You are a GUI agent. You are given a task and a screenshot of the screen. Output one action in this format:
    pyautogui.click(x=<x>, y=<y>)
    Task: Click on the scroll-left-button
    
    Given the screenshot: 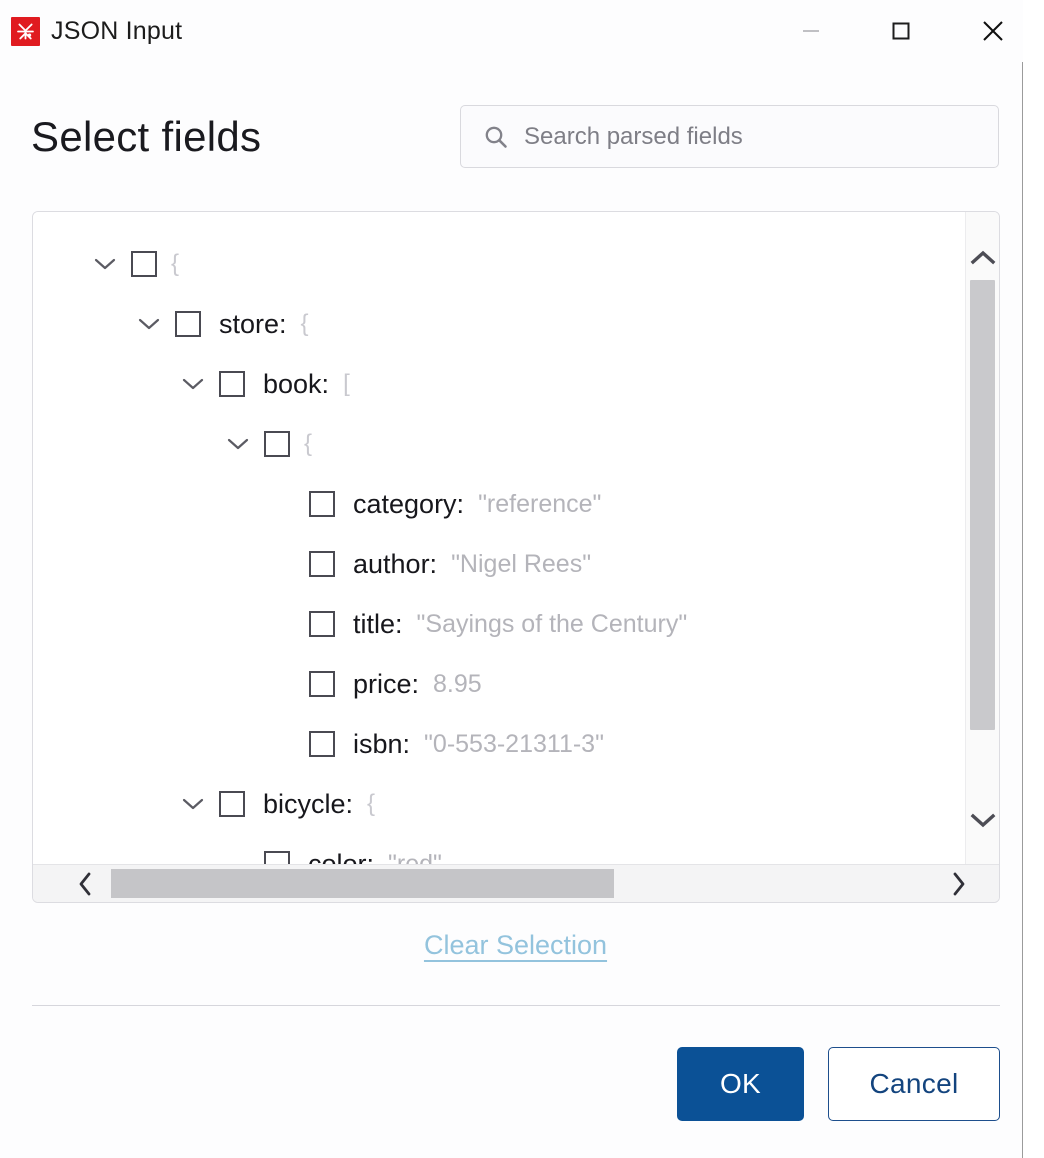 What is the action you would take?
    pyautogui.click(x=85, y=883)
    